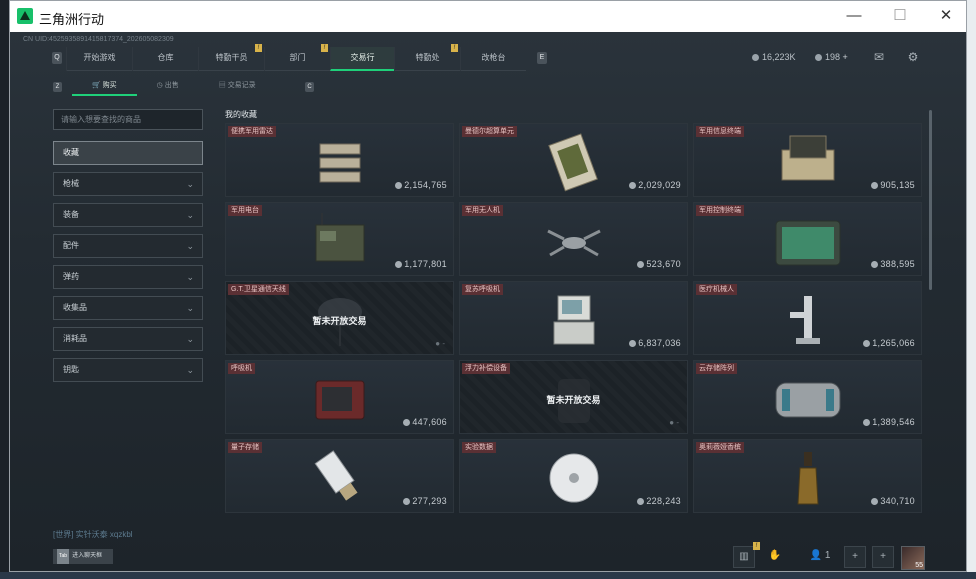 This screenshot has width=976, height=579. I want to click on section-title: 我的收藏, so click(241, 114).